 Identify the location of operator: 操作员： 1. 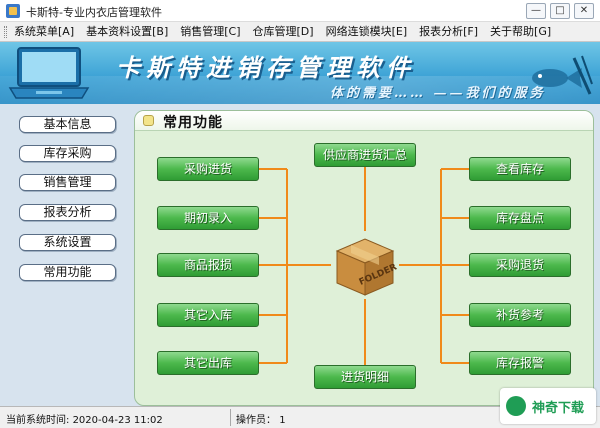
(261, 418).